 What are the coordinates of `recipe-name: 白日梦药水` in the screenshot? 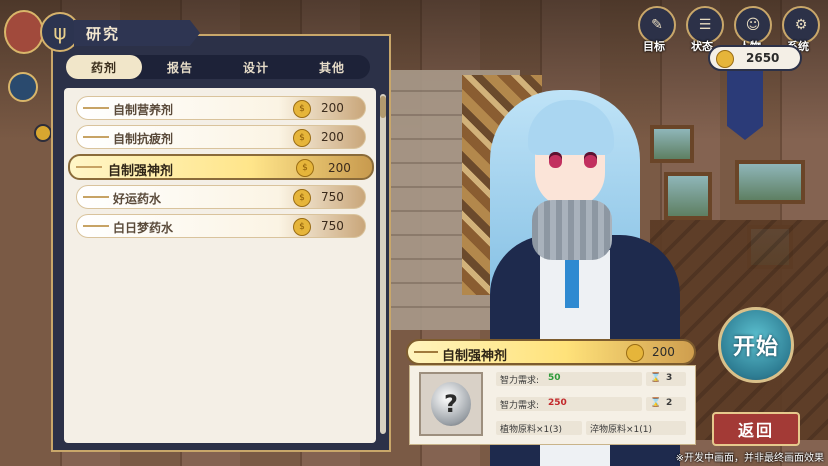 It's located at (143, 228).